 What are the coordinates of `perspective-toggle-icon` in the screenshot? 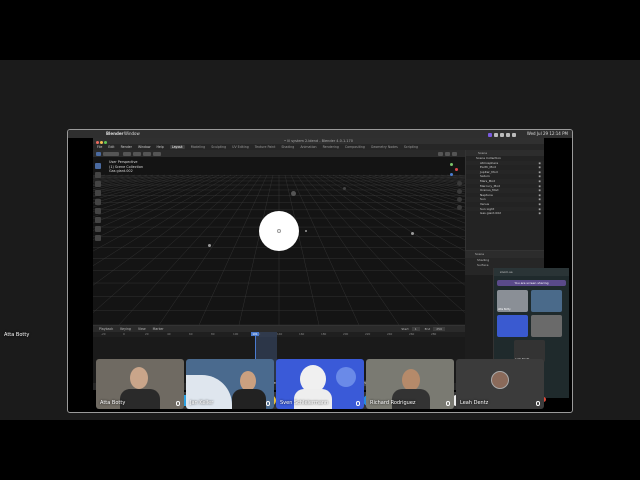 It's located at (459, 207).